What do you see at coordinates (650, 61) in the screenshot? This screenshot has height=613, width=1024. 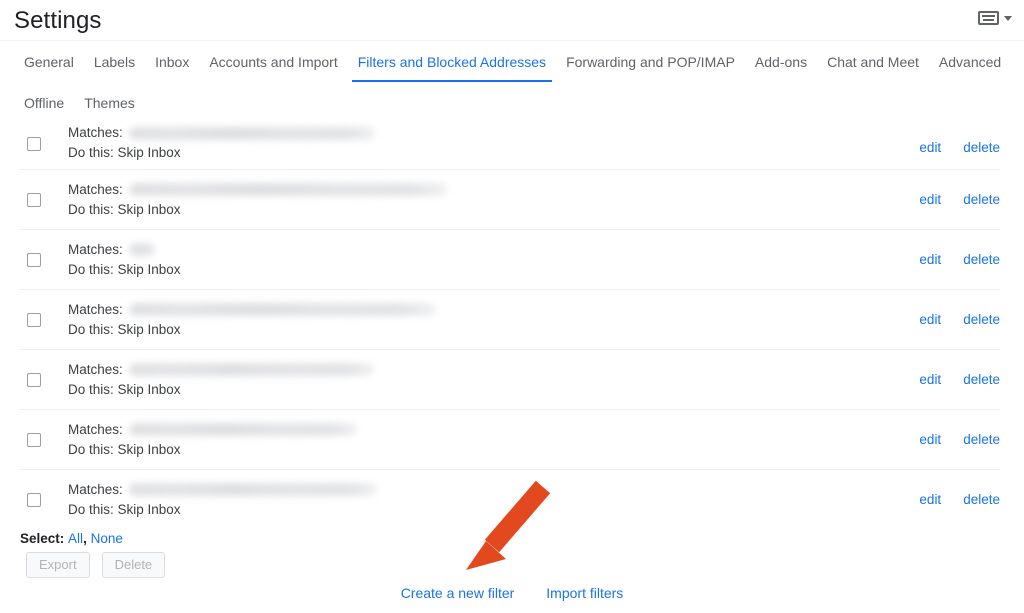 I see `tab-forwarding-and-pop-imap: Forwarding and POP/IMAP` at bounding box center [650, 61].